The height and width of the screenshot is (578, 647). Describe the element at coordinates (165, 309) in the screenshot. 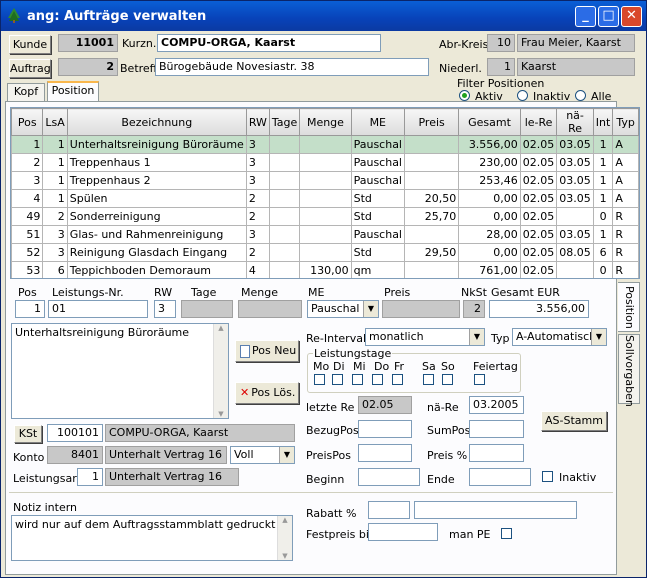

I see `rw-field: 3` at that location.